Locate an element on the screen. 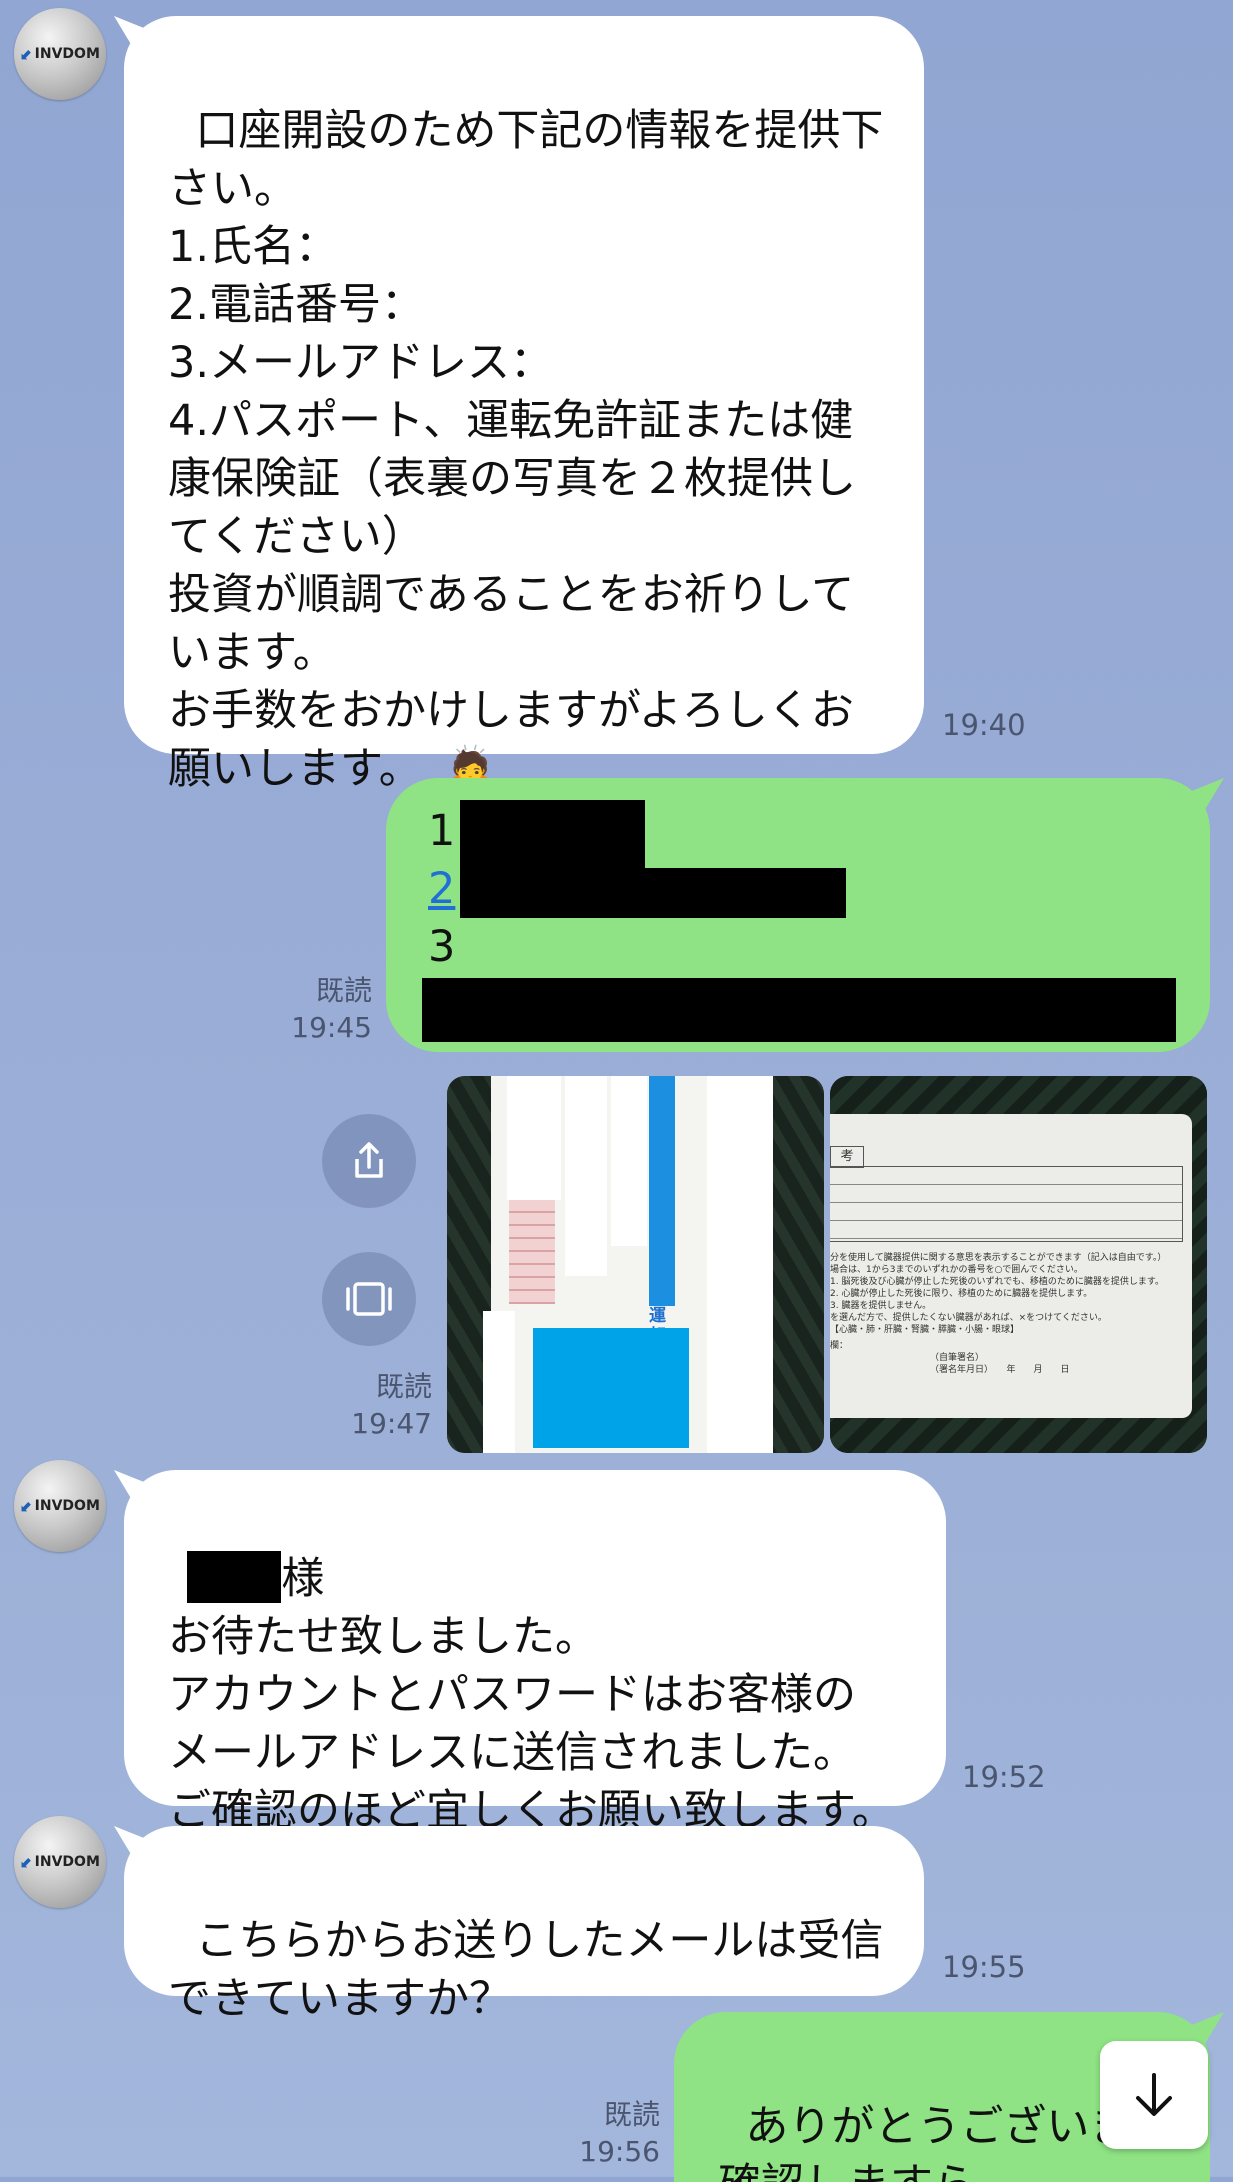 This screenshot has width=1233, height=2182. gallery-icon is located at coordinates (369, 1299).